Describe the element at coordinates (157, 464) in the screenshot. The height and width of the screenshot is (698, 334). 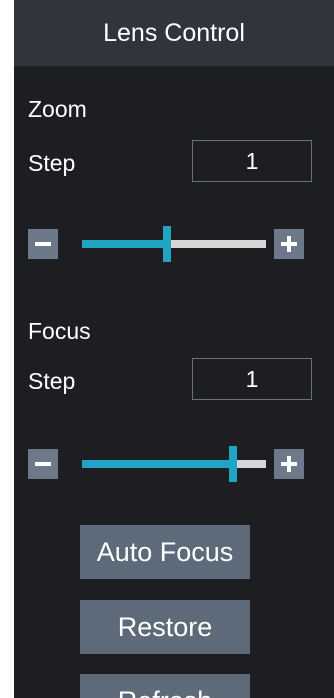
I see `focus-slider-fill` at that location.